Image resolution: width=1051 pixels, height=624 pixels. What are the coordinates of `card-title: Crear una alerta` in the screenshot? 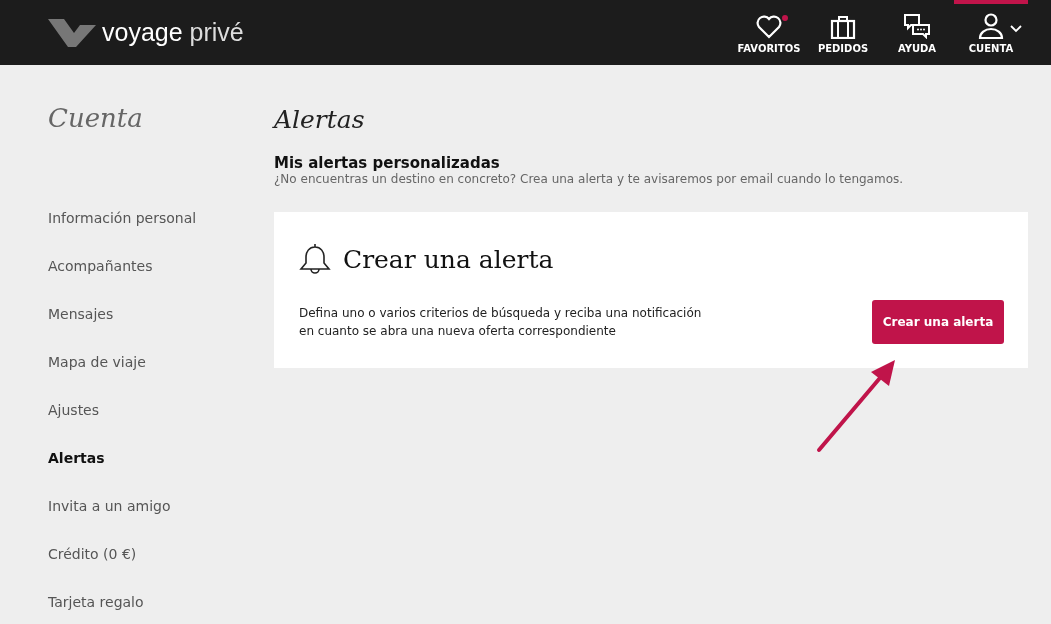 It's located at (448, 259).